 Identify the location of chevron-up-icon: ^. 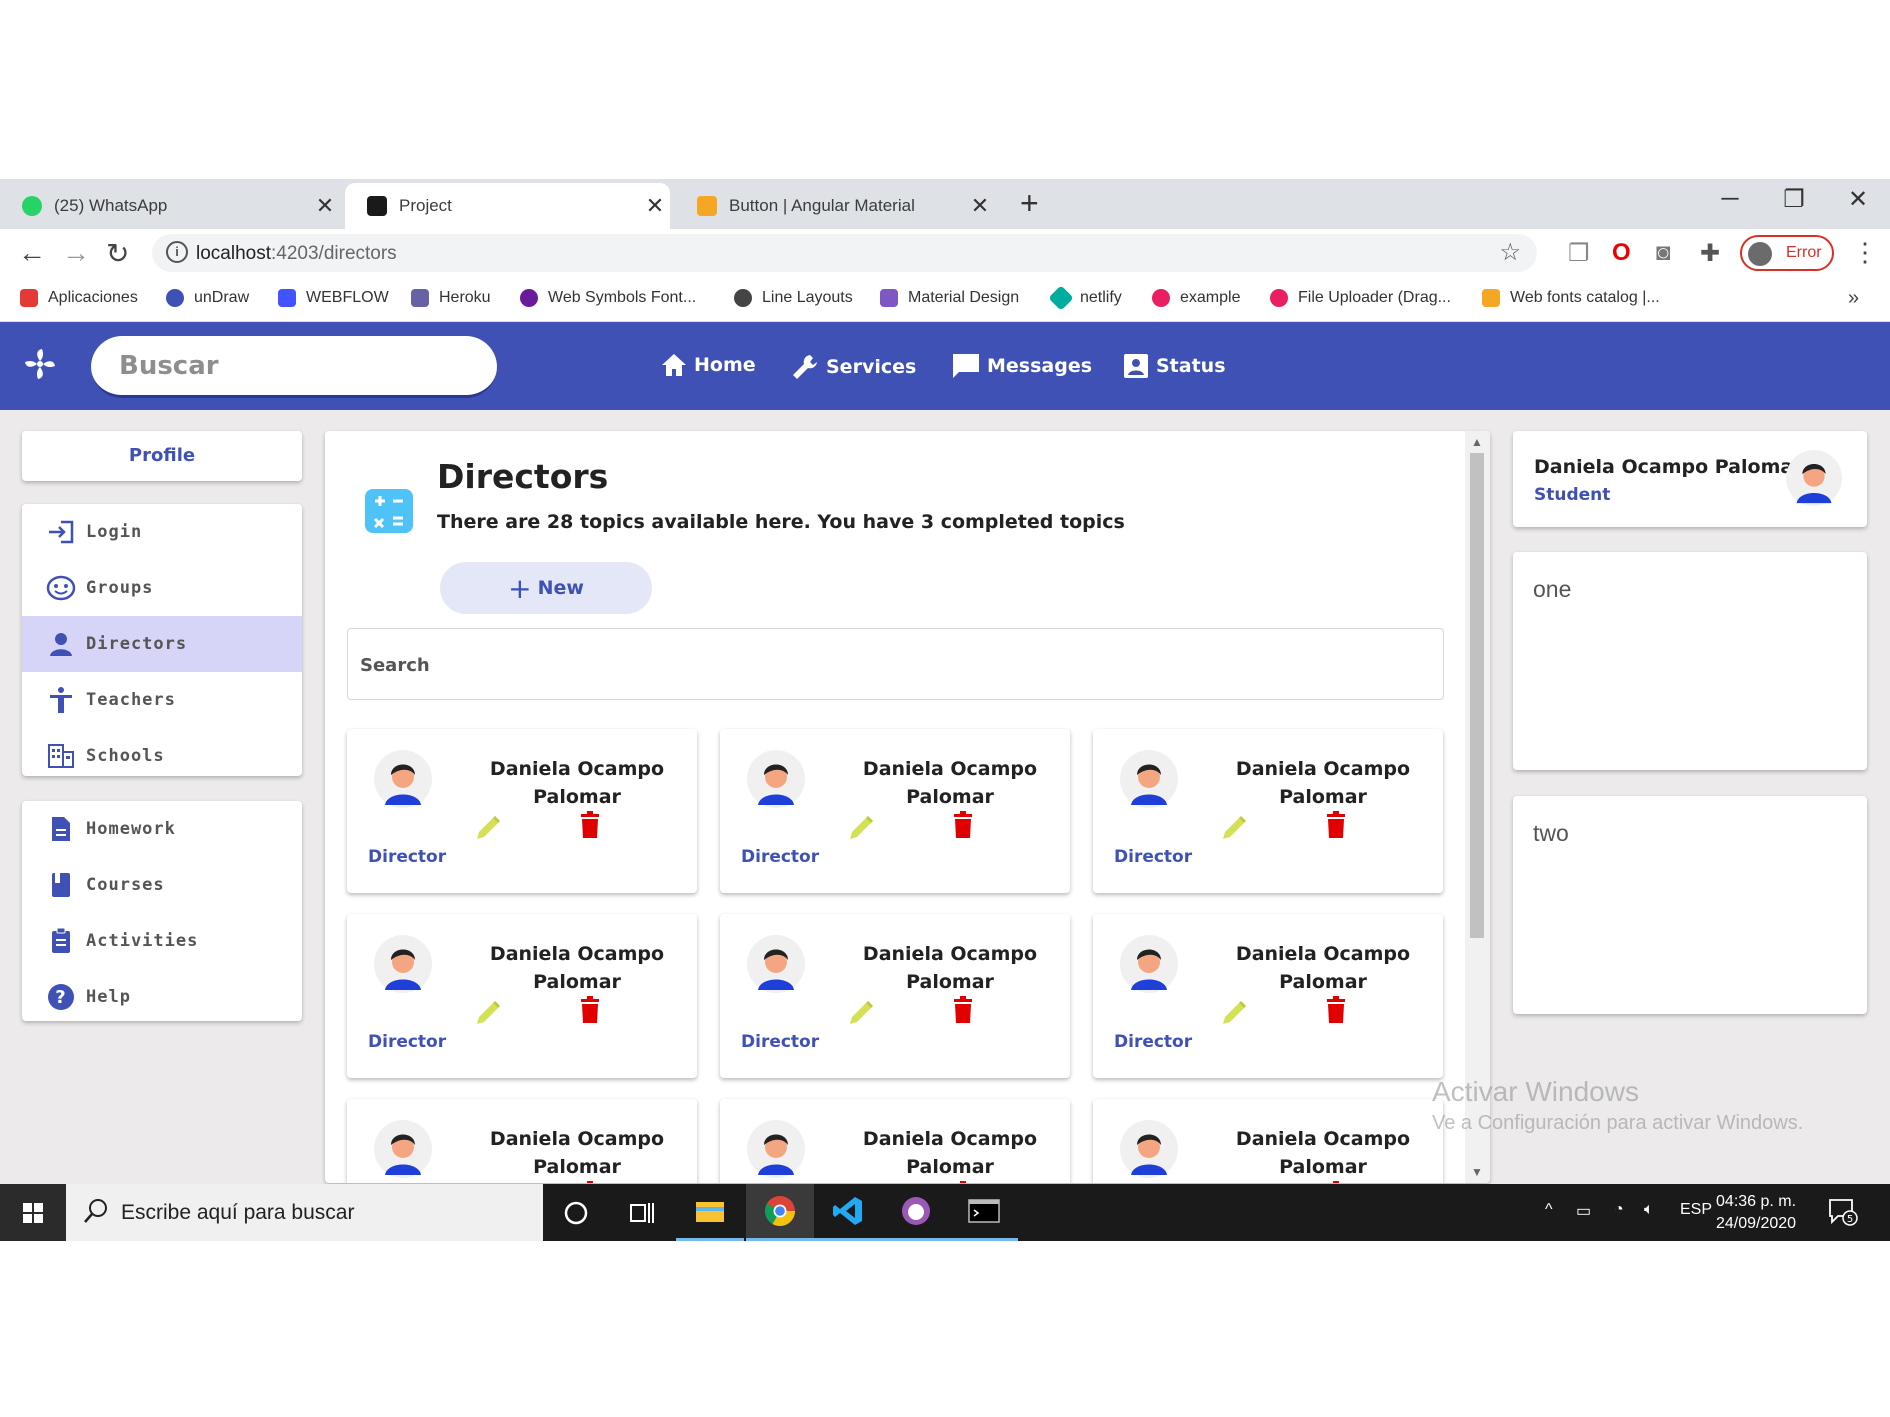
(1549, 1210).